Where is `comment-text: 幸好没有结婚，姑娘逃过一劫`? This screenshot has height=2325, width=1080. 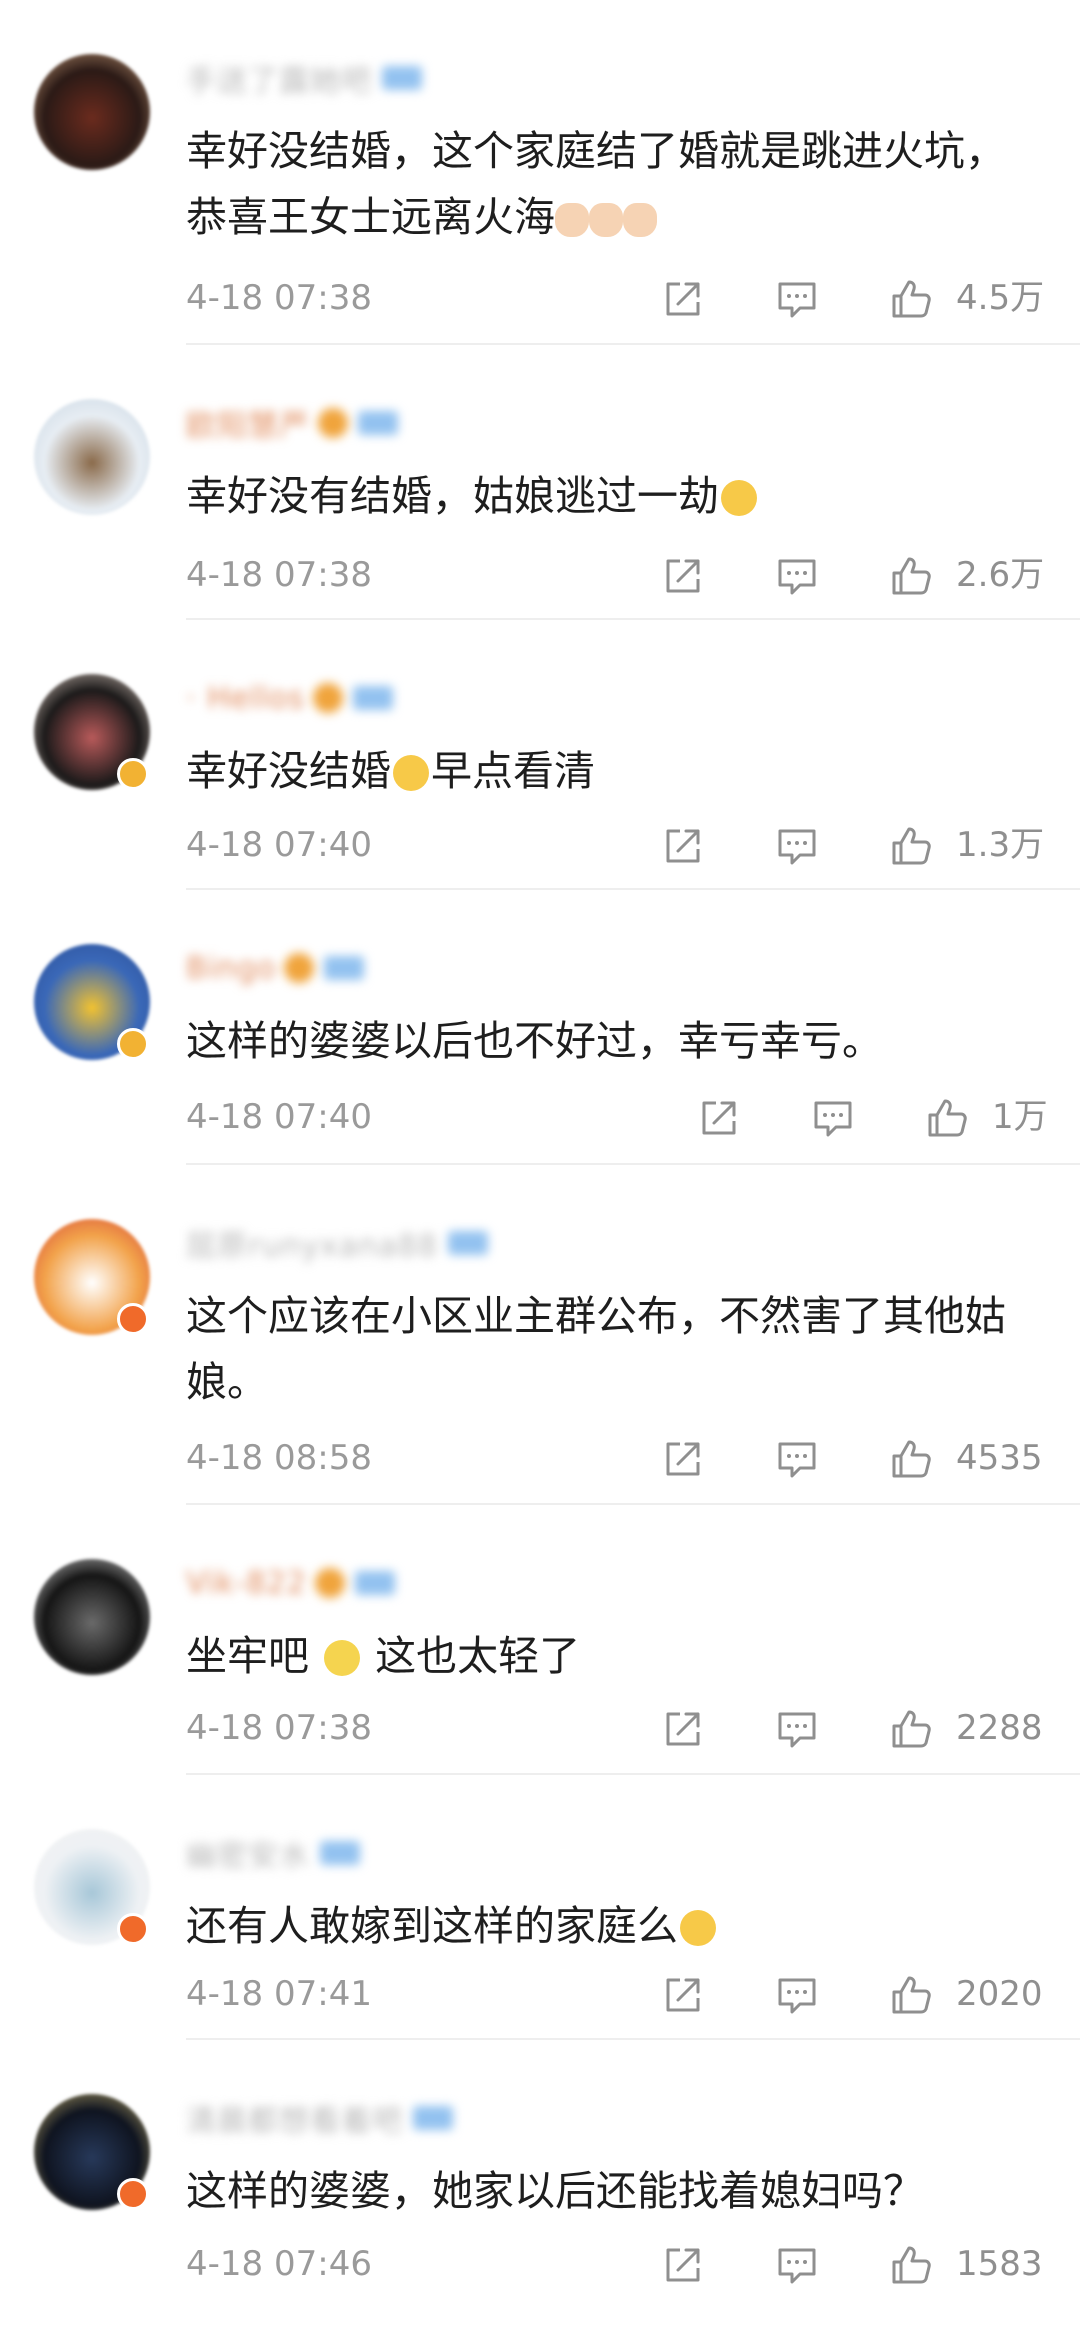
comment-text: 幸好没有结婚，姑娘逃过一劫 is located at coordinates (616, 496).